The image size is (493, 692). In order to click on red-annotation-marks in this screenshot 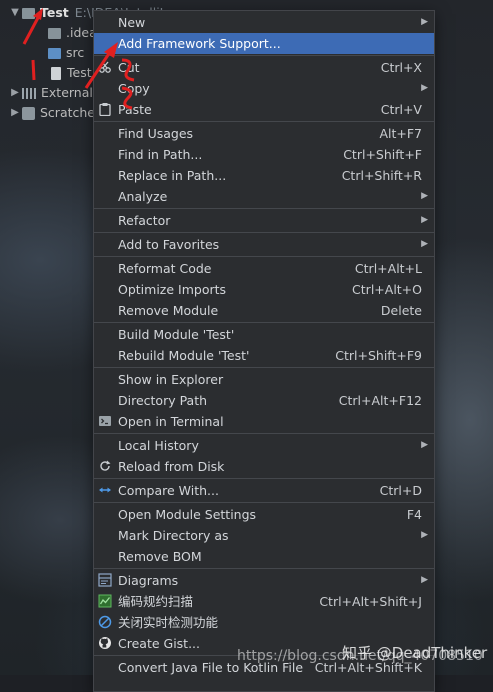, I will do `click(78, 59)`.